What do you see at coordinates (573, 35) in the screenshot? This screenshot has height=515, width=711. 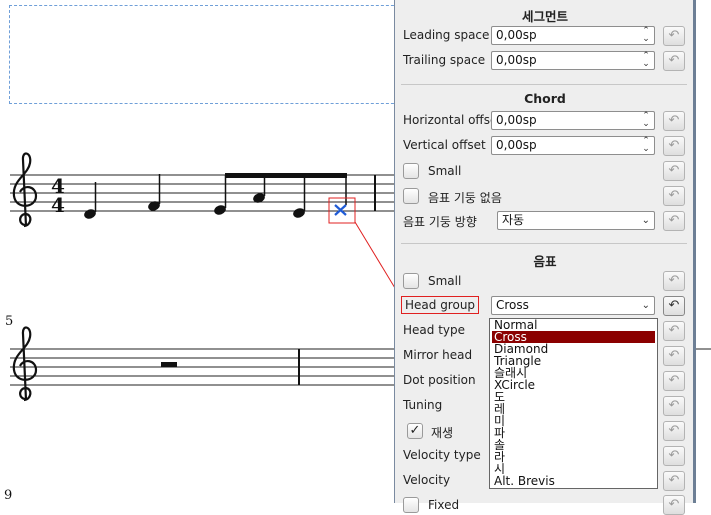 I see `leading-space-spinbox: 0,00sp ⌃ ⌄` at bounding box center [573, 35].